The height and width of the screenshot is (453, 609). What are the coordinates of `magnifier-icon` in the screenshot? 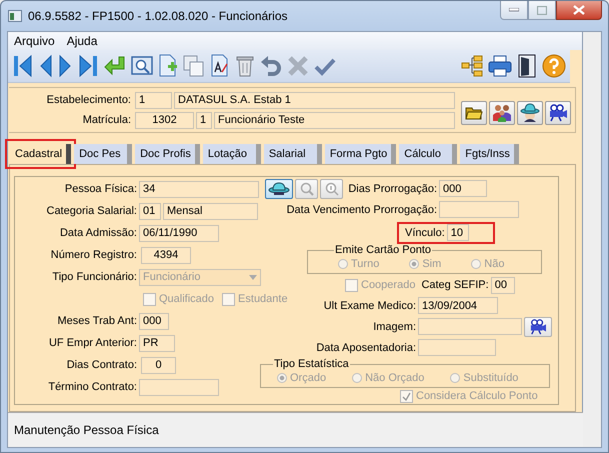 It's located at (331, 189).